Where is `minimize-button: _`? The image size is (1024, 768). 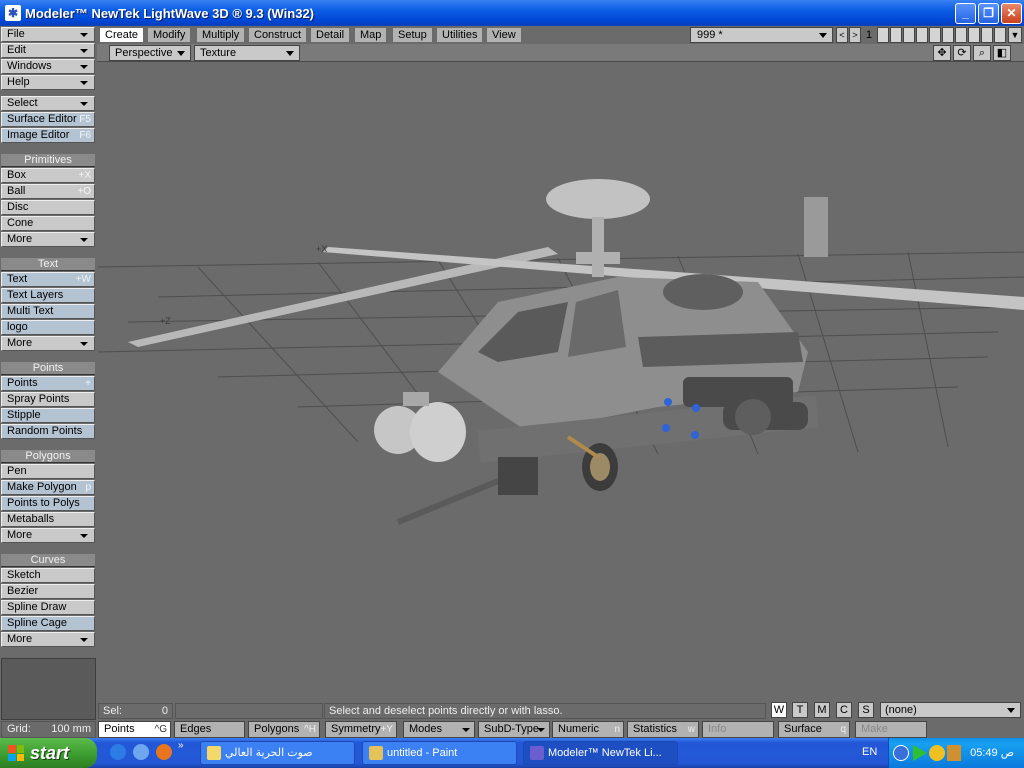
minimize-button: _ is located at coordinates (965, 13).